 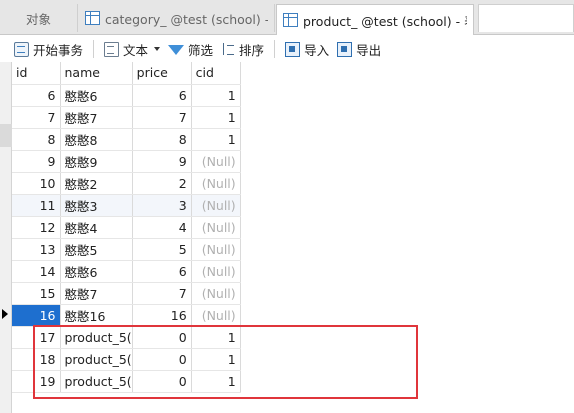 What do you see at coordinates (96, 73) in the screenshot?
I see `column-header-name: name` at bounding box center [96, 73].